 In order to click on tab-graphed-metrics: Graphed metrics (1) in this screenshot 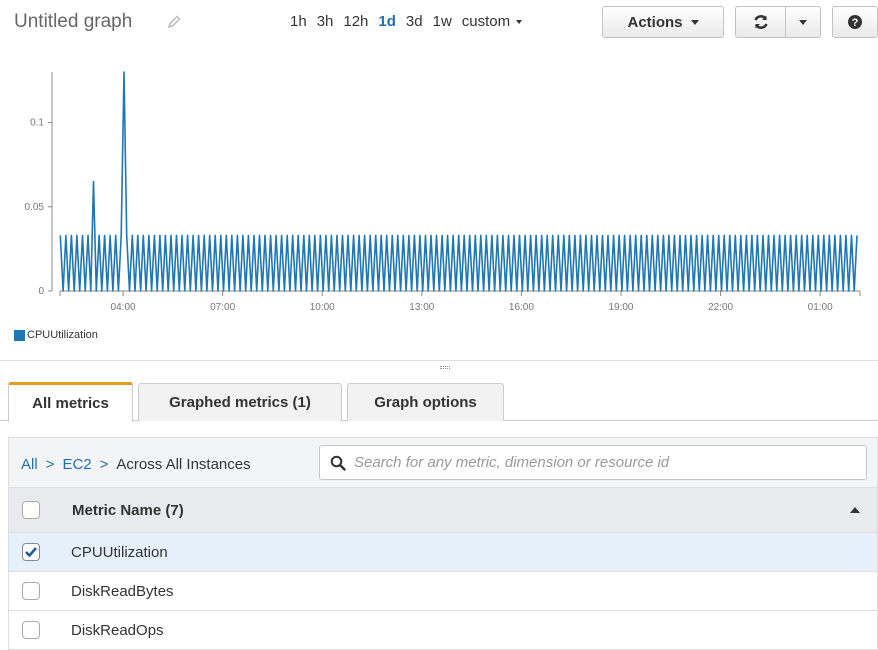, I will do `click(240, 402)`.